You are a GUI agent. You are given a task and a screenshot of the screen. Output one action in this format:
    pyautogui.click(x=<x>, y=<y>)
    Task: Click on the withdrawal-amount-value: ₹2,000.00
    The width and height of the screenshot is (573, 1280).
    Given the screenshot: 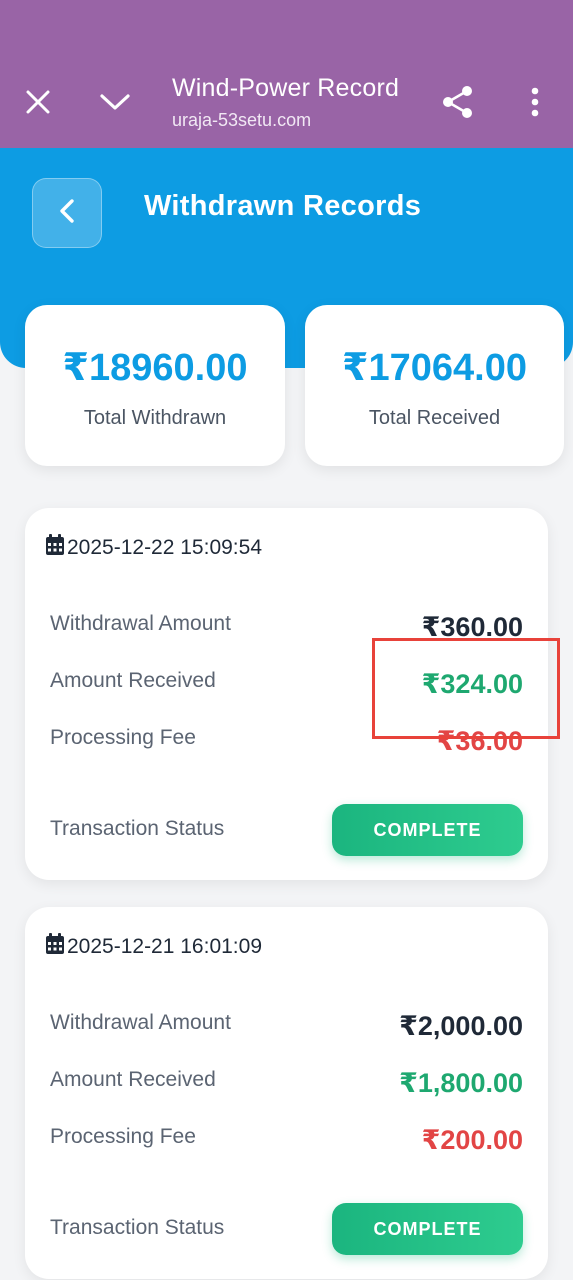 What is the action you would take?
    pyautogui.click(x=461, y=1026)
    